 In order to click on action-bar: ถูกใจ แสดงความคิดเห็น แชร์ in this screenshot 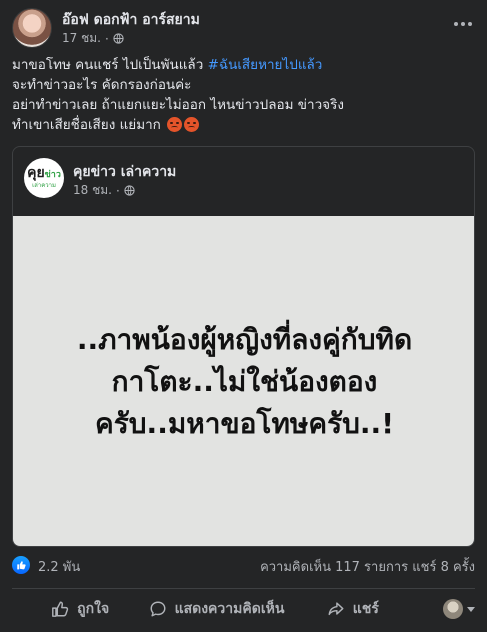, I will do `click(243, 609)`.